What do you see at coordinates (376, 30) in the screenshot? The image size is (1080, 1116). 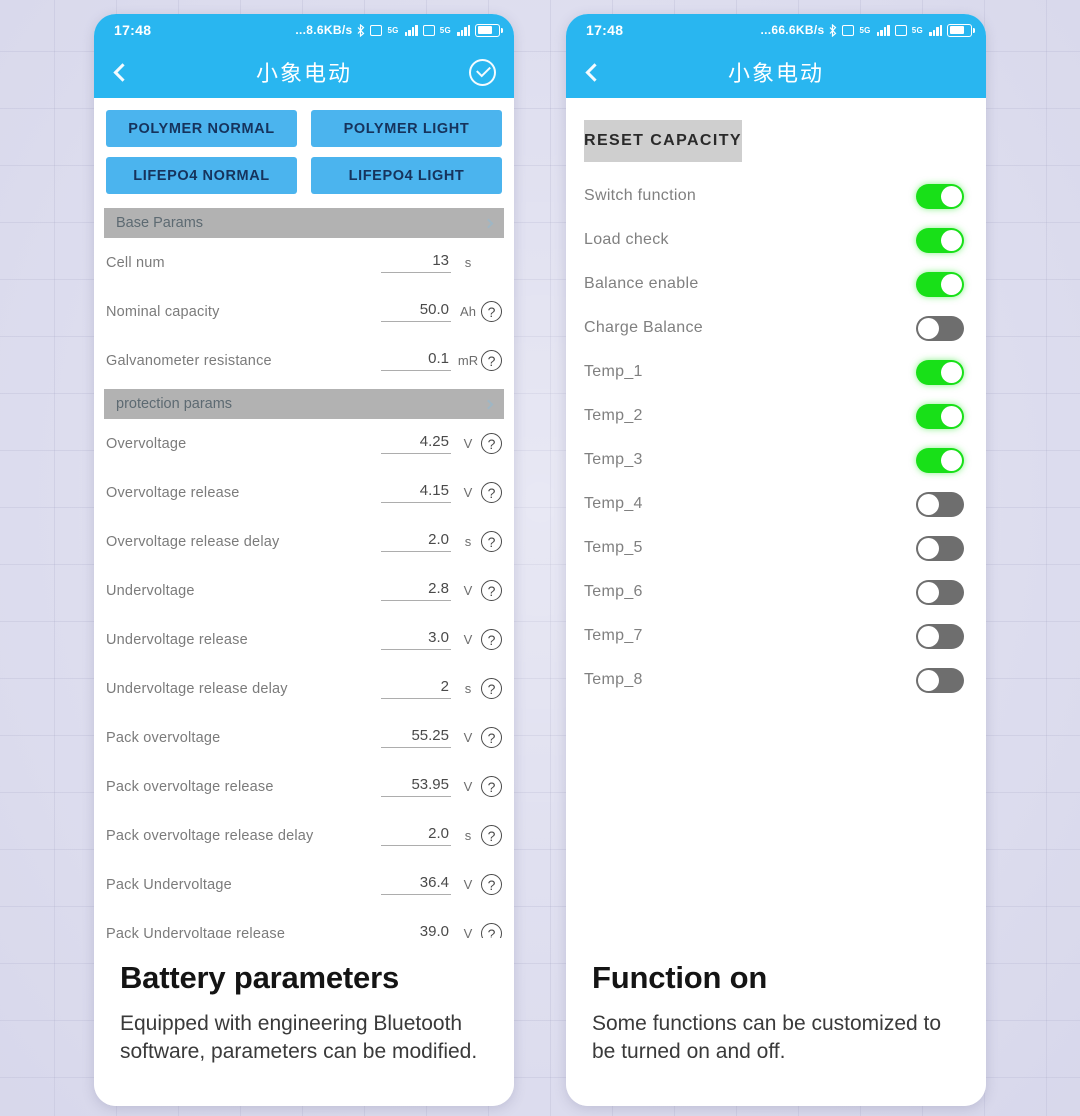 I see `sim1-icon` at bounding box center [376, 30].